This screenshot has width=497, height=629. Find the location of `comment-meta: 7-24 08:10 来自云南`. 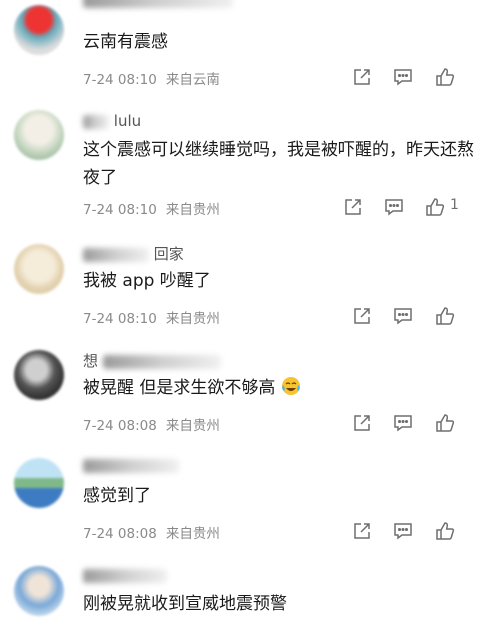

comment-meta: 7-24 08:10 来自云南 is located at coordinates (151, 78).